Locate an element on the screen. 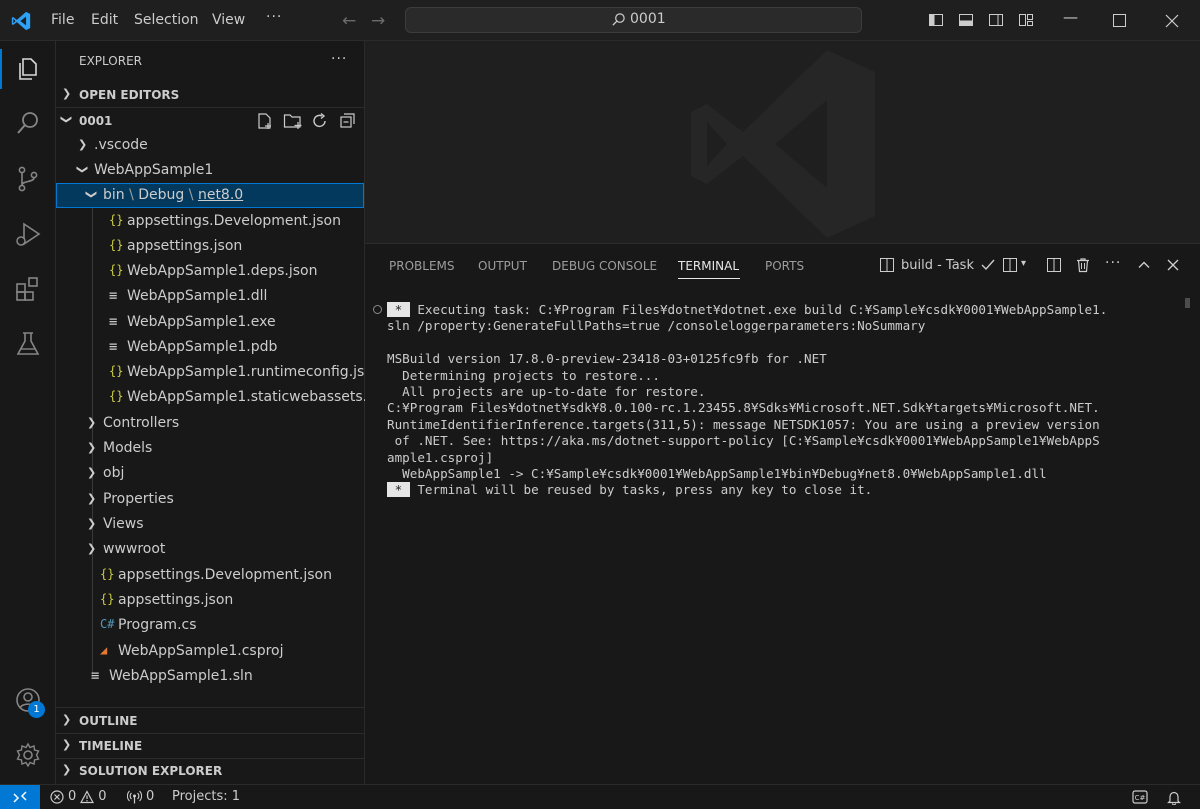 The image size is (1200, 809). tree-item-label: WebAppSample1.dll is located at coordinates (197, 296).